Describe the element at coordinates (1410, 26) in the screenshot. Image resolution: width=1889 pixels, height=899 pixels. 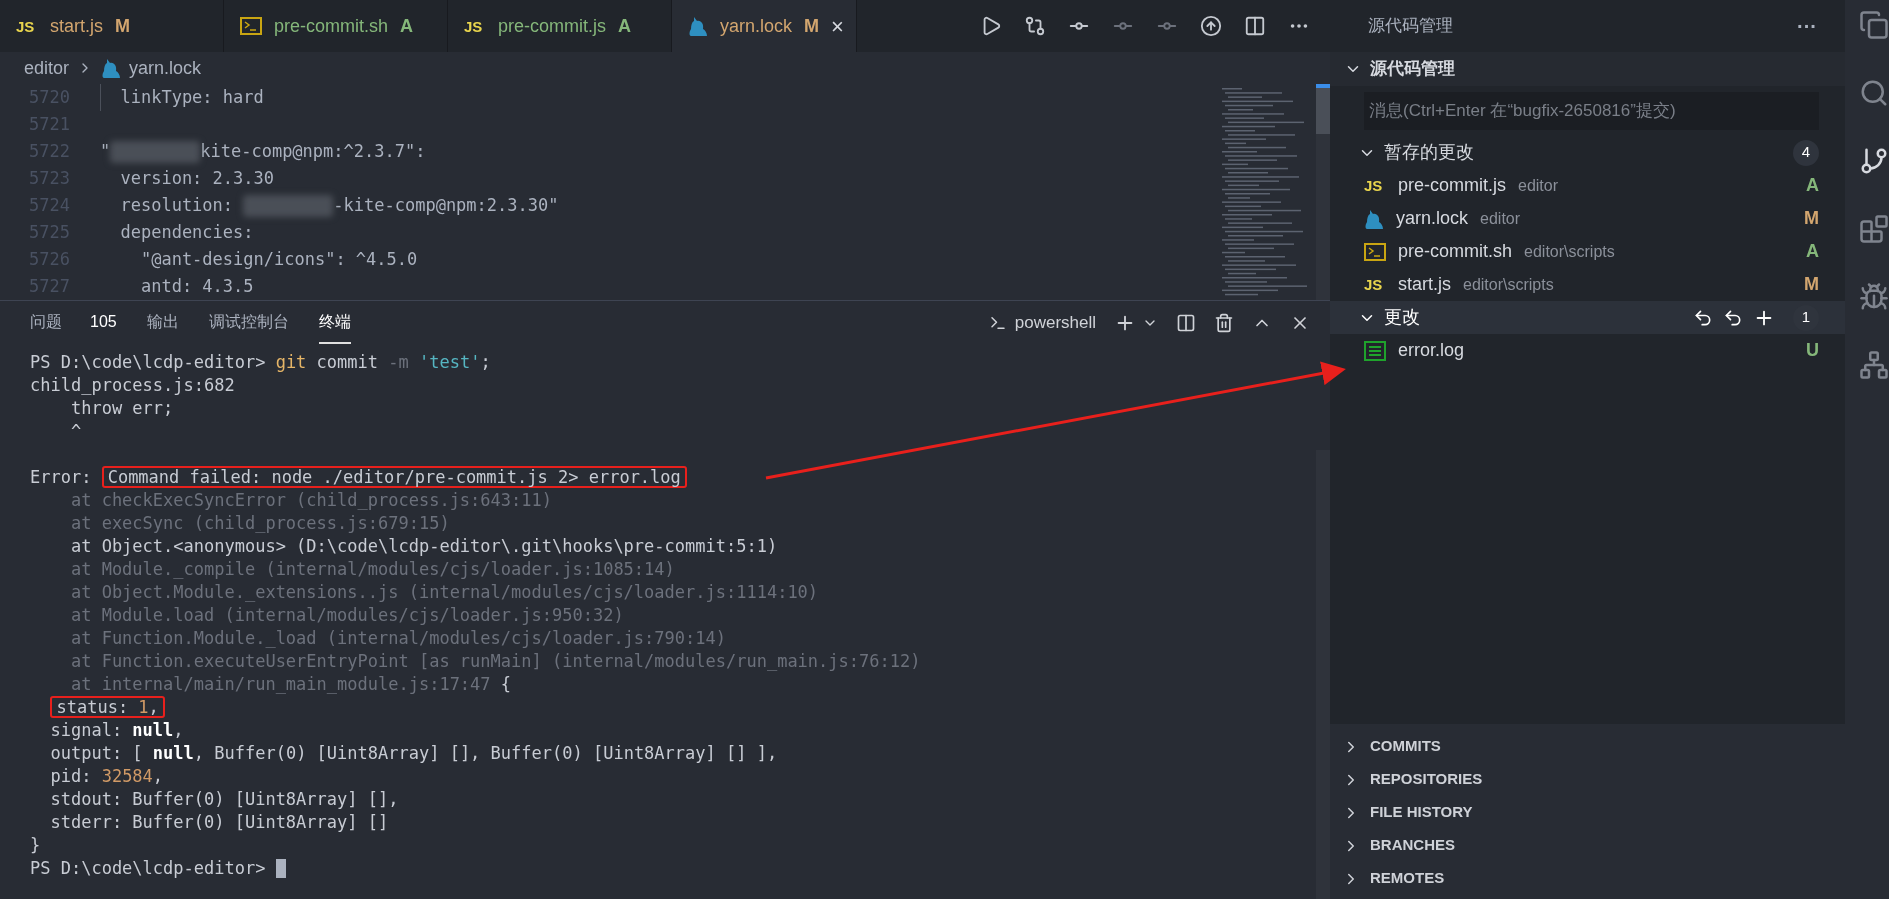
I see `sidebar-title: 源代码管理` at that location.